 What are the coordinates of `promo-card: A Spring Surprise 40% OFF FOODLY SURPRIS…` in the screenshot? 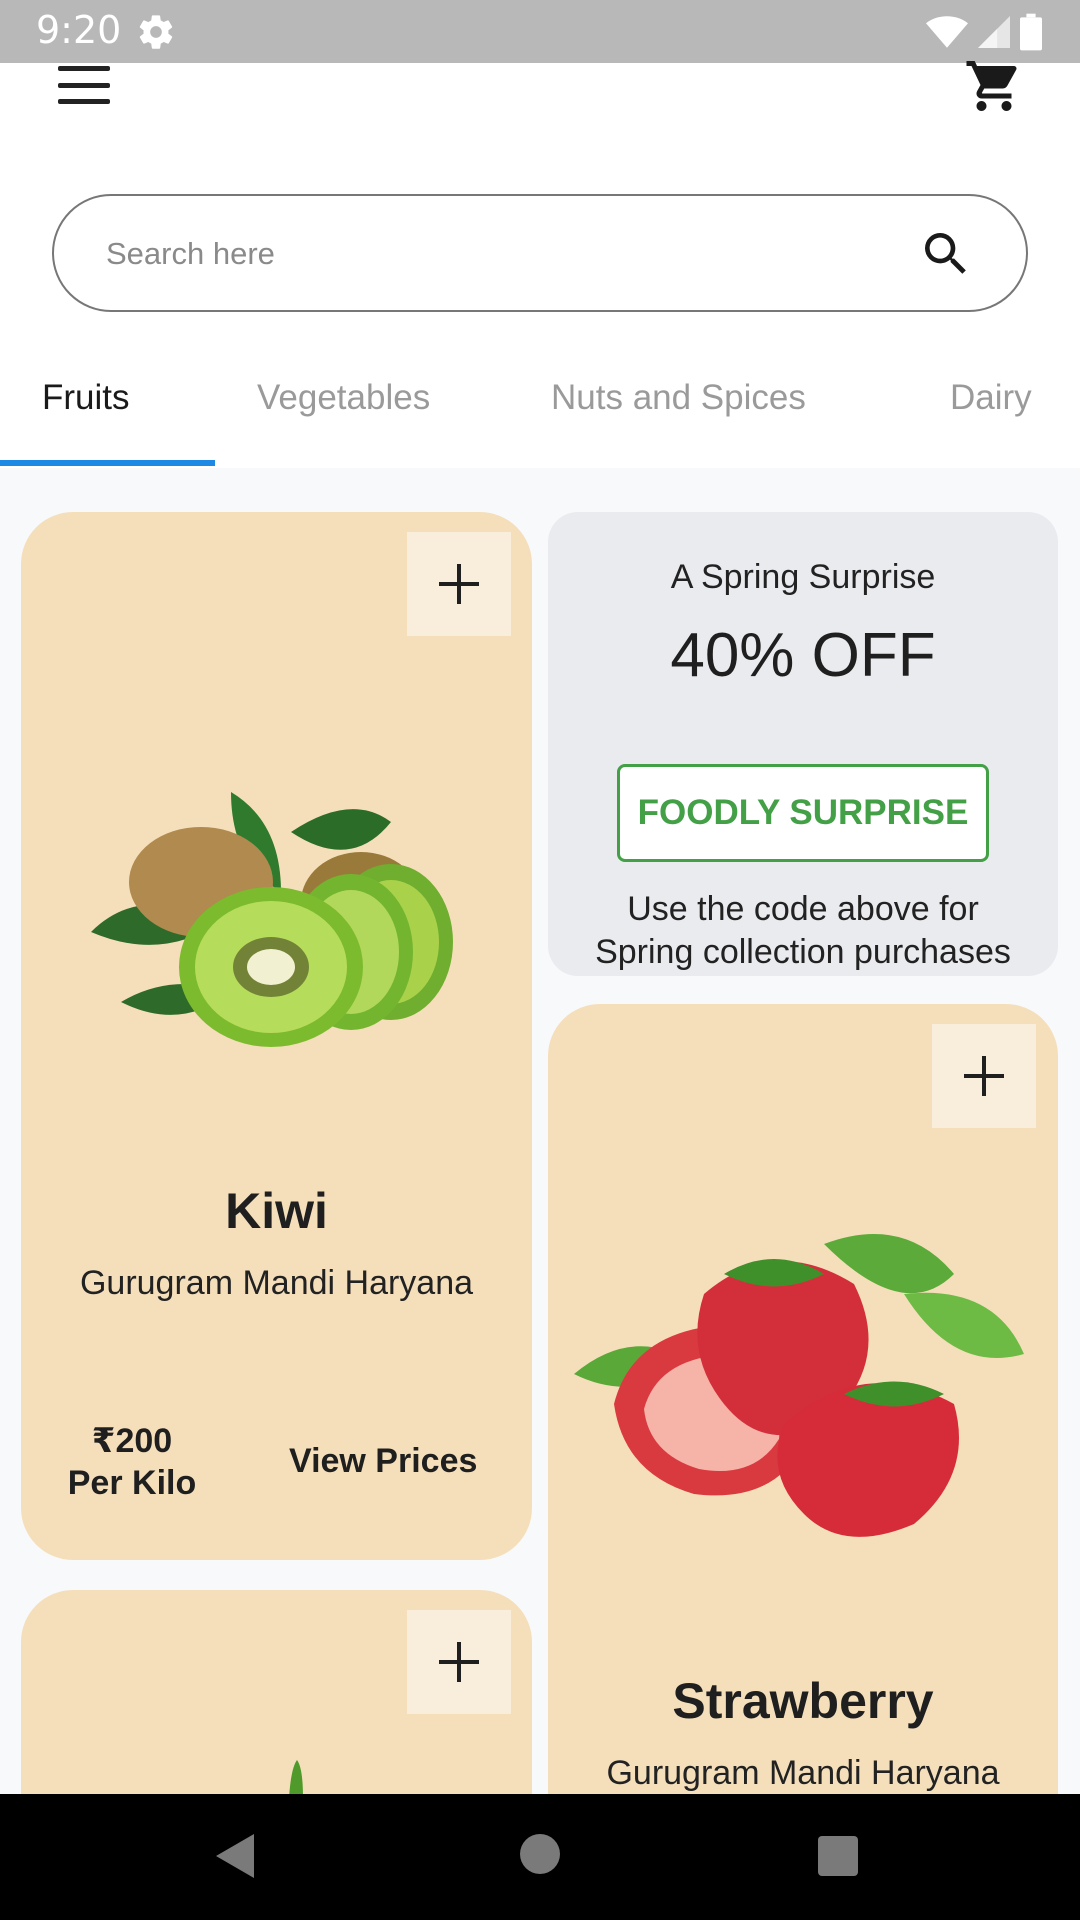 It's located at (803, 744).